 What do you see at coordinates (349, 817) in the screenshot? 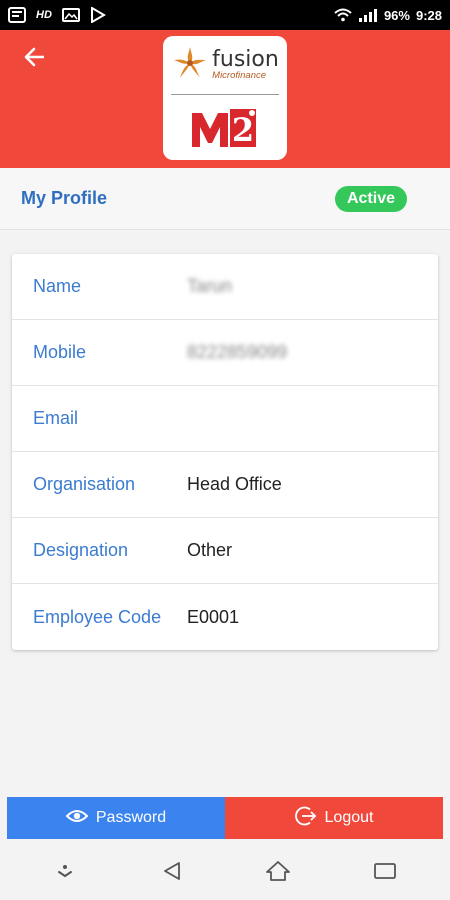
I see `logout-button-label: Logout` at bounding box center [349, 817].